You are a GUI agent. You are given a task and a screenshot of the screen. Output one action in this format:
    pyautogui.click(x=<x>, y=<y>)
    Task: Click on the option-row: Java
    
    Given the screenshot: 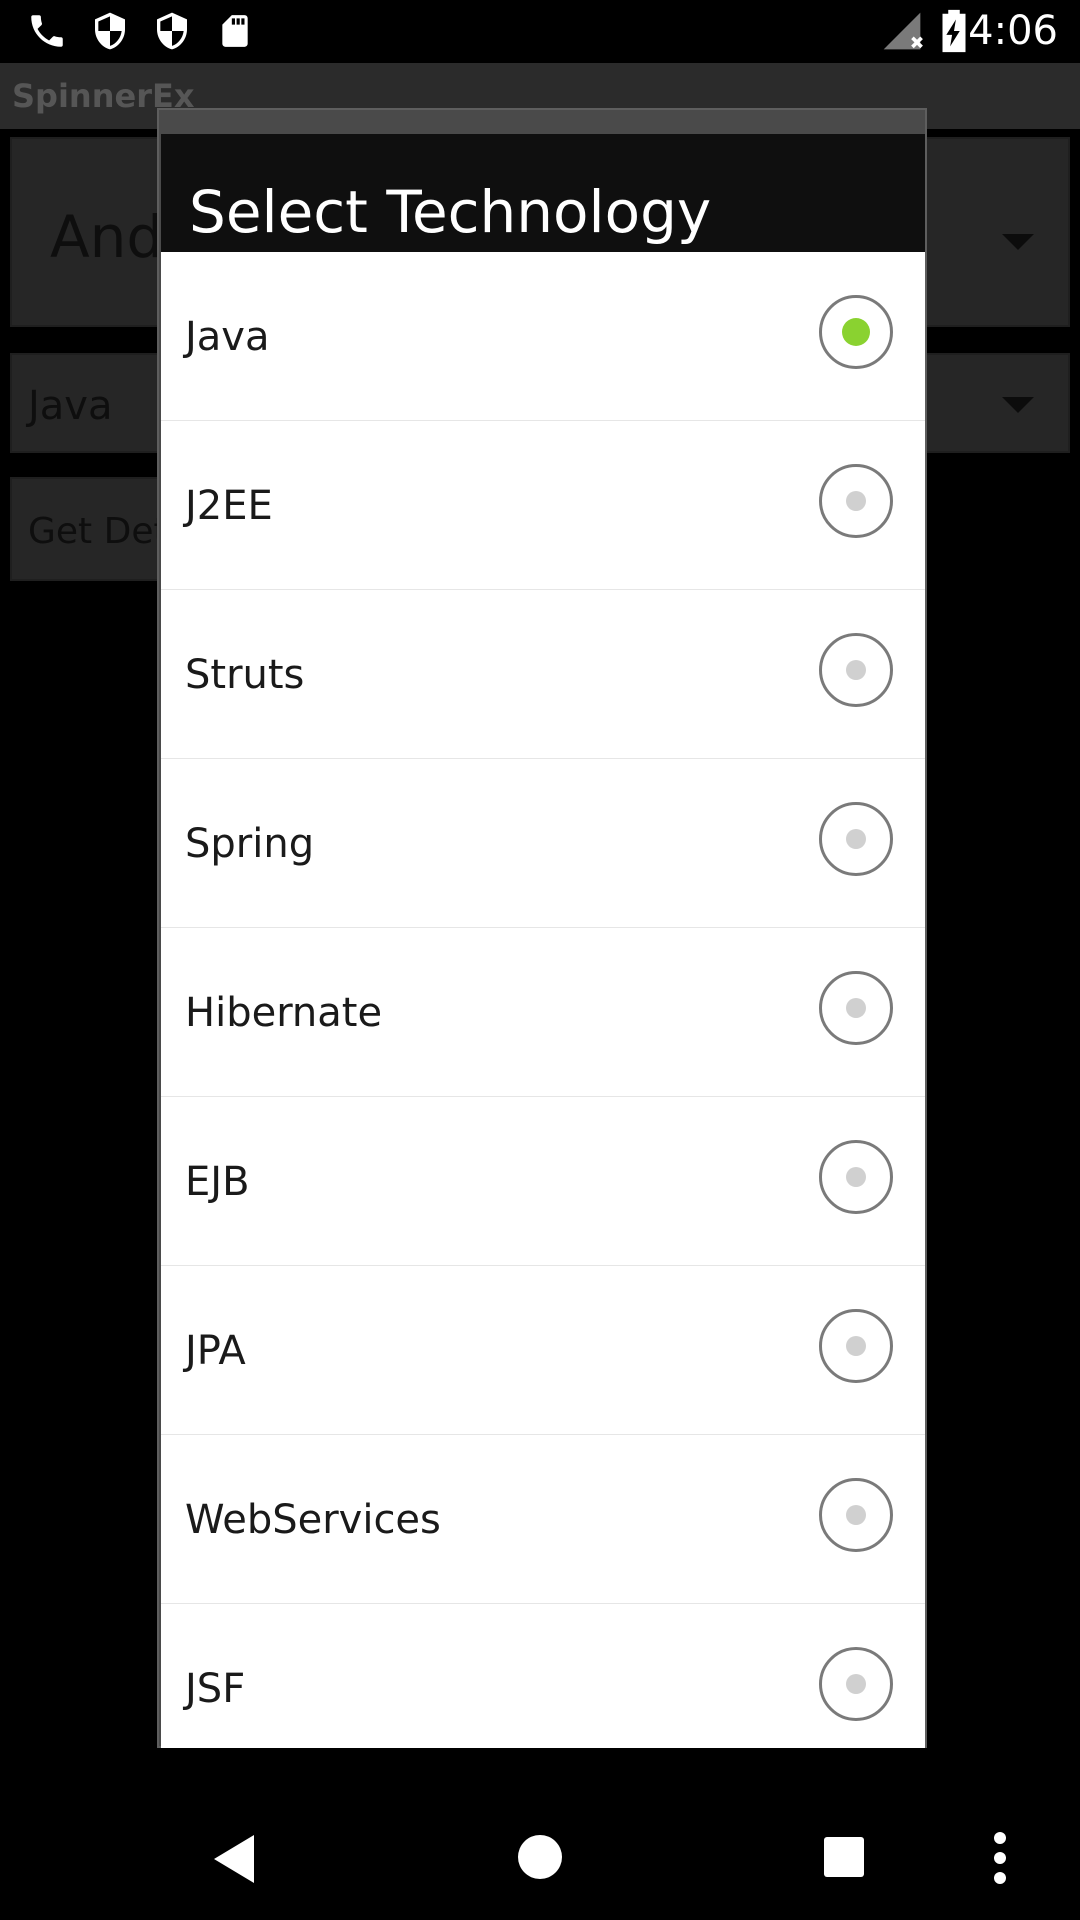 What is the action you would take?
    pyautogui.click(x=543, y=336)
    